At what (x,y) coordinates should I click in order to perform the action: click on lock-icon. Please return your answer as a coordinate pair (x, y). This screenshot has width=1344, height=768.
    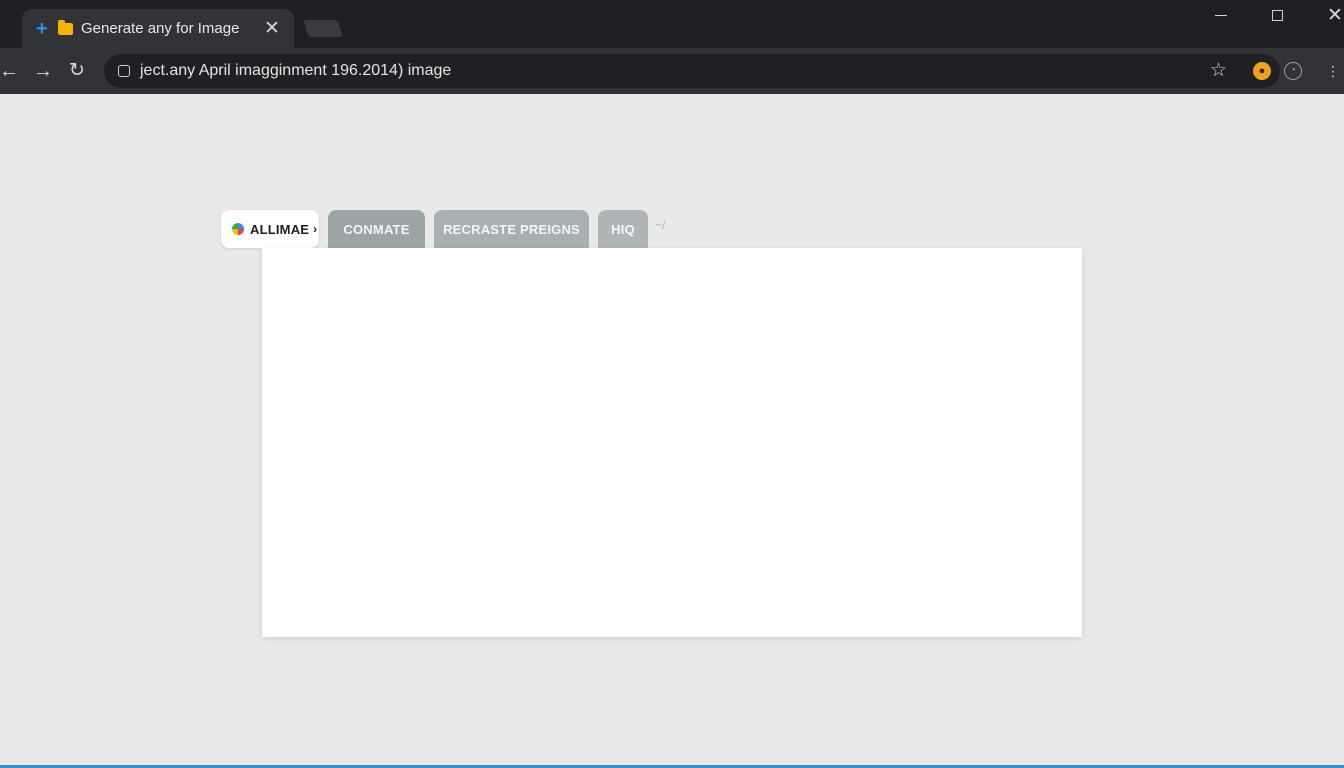
    Looking at the image, I should click on (124, 71).